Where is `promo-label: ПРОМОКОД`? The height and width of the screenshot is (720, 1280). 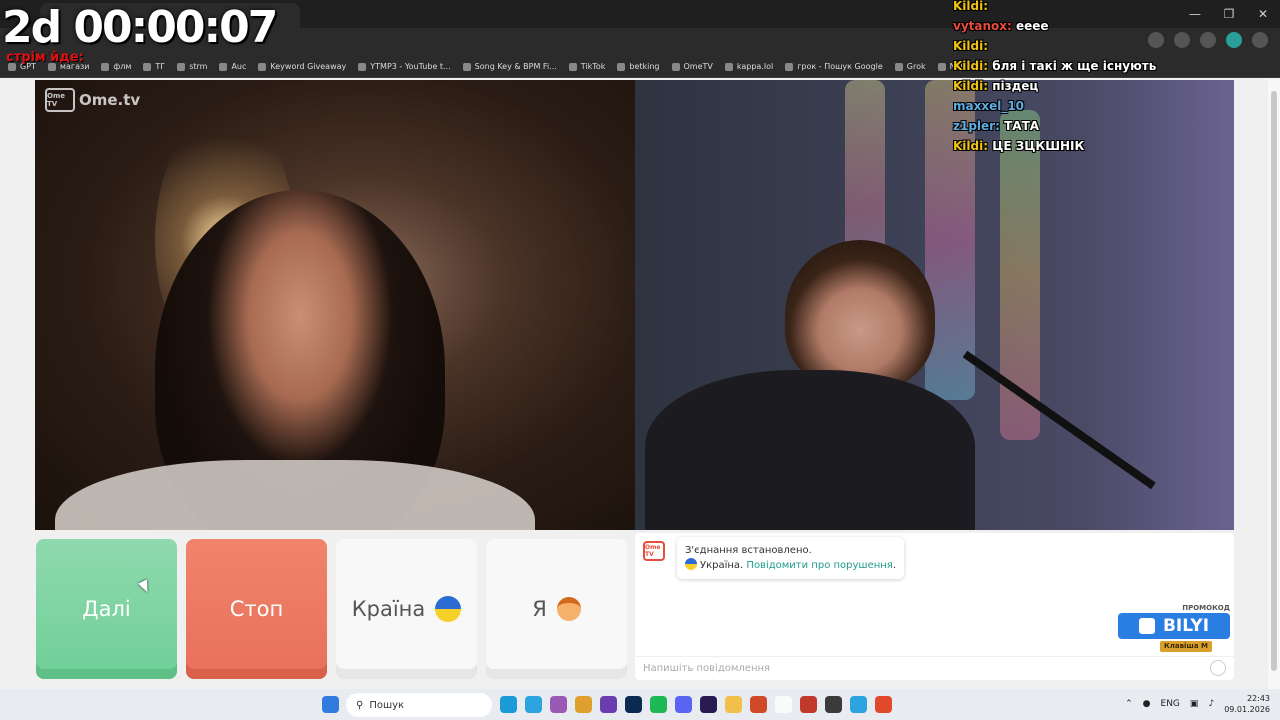
promo-label: ПРОМОКОД is located at coordinates (1206, 608).